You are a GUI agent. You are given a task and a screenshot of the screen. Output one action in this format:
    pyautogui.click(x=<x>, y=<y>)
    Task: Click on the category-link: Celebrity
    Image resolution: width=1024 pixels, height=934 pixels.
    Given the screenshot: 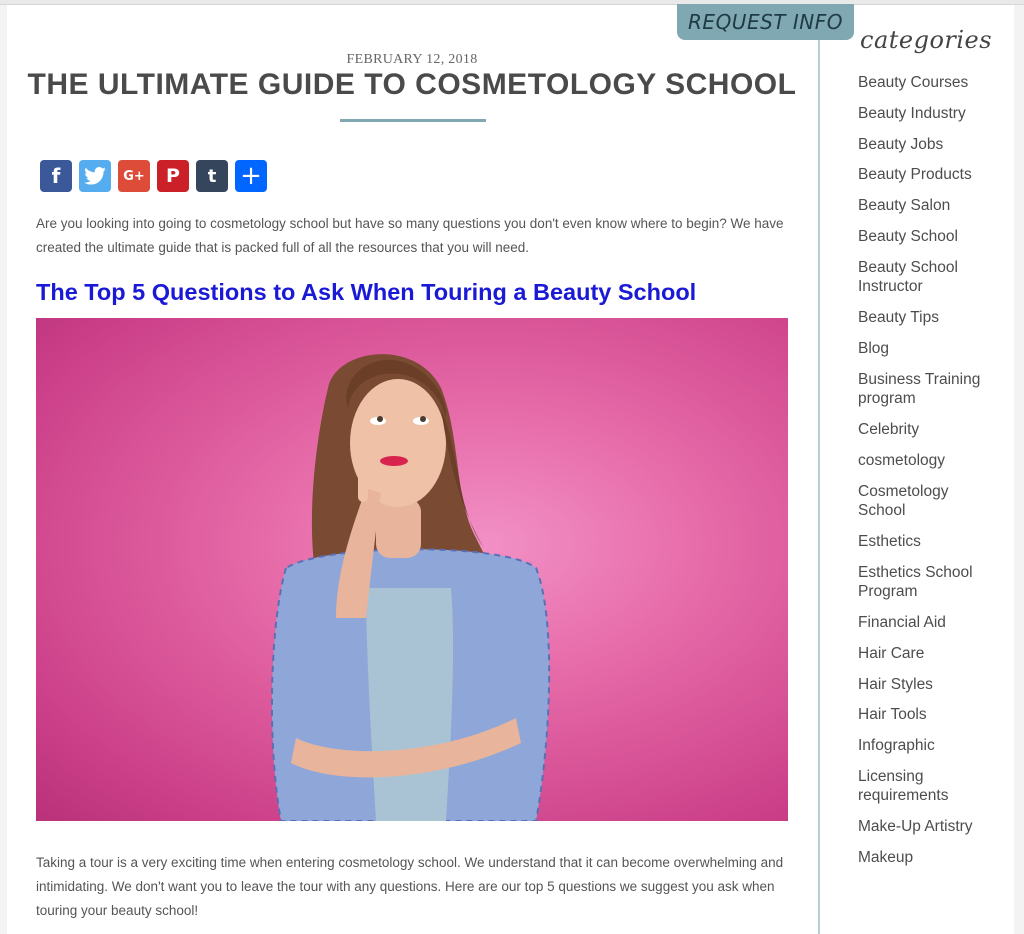 What is the action you would take?
    pyautogui.click(x=923, y=430)
    